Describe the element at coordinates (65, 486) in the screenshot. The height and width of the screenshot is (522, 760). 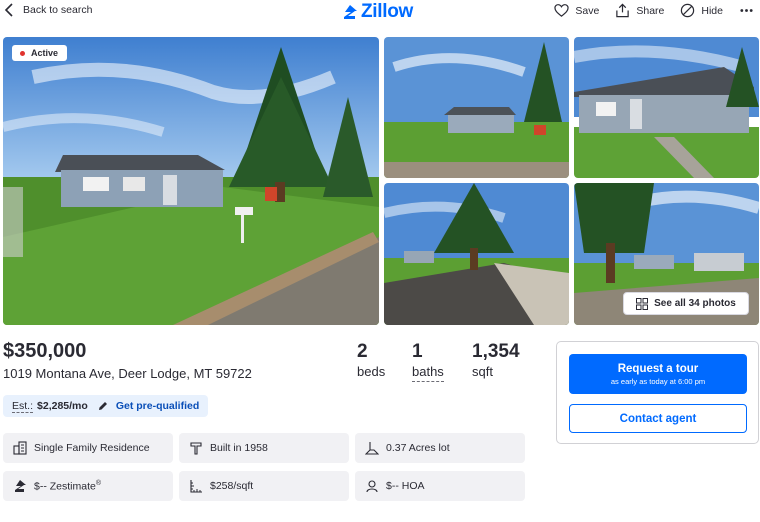
I see `zestimate-value: $-- Zestimate` at that location.